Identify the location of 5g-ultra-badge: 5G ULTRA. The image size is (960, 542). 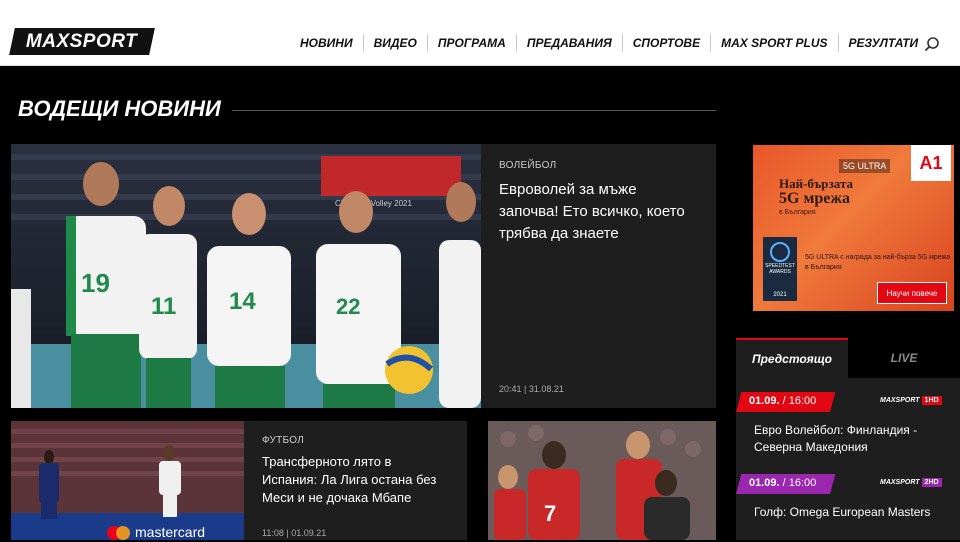
(865, 166).